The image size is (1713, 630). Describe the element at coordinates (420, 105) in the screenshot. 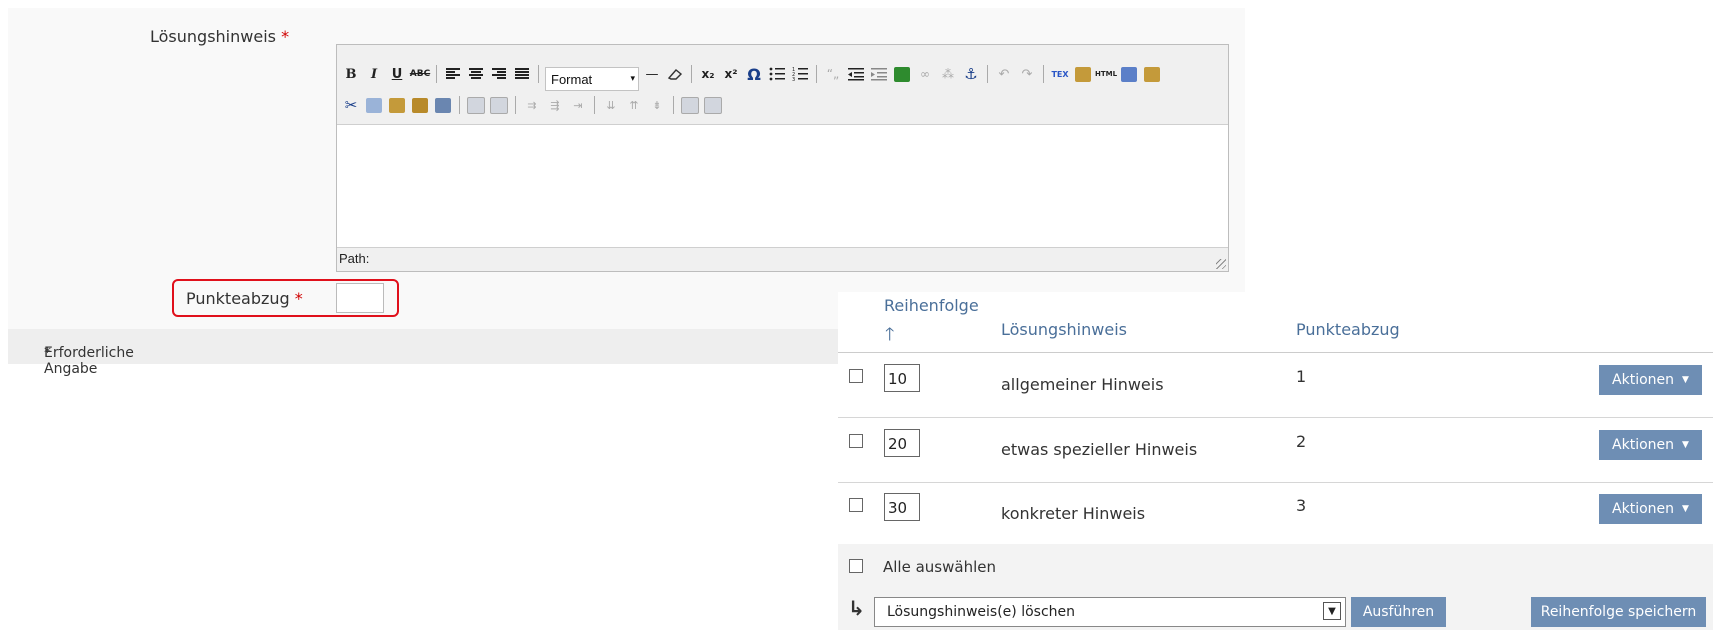

I see `paste-text-icon` at that location.